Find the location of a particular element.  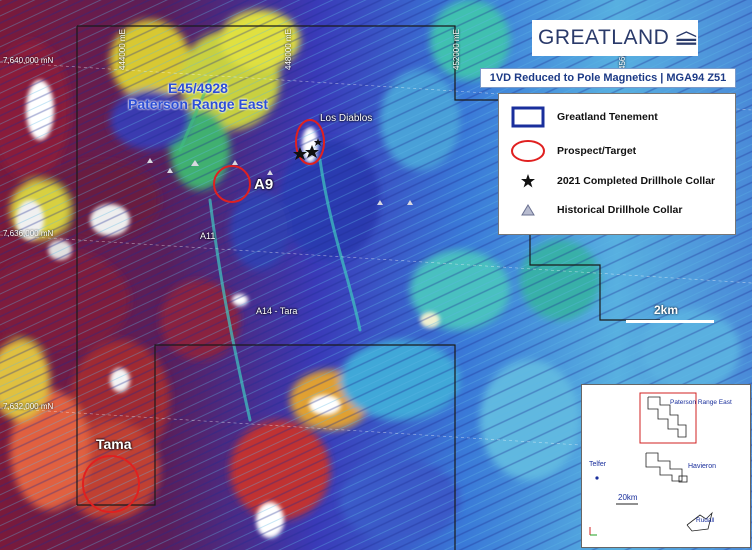

logo-mark-icon is located at coordinates (686, 38).